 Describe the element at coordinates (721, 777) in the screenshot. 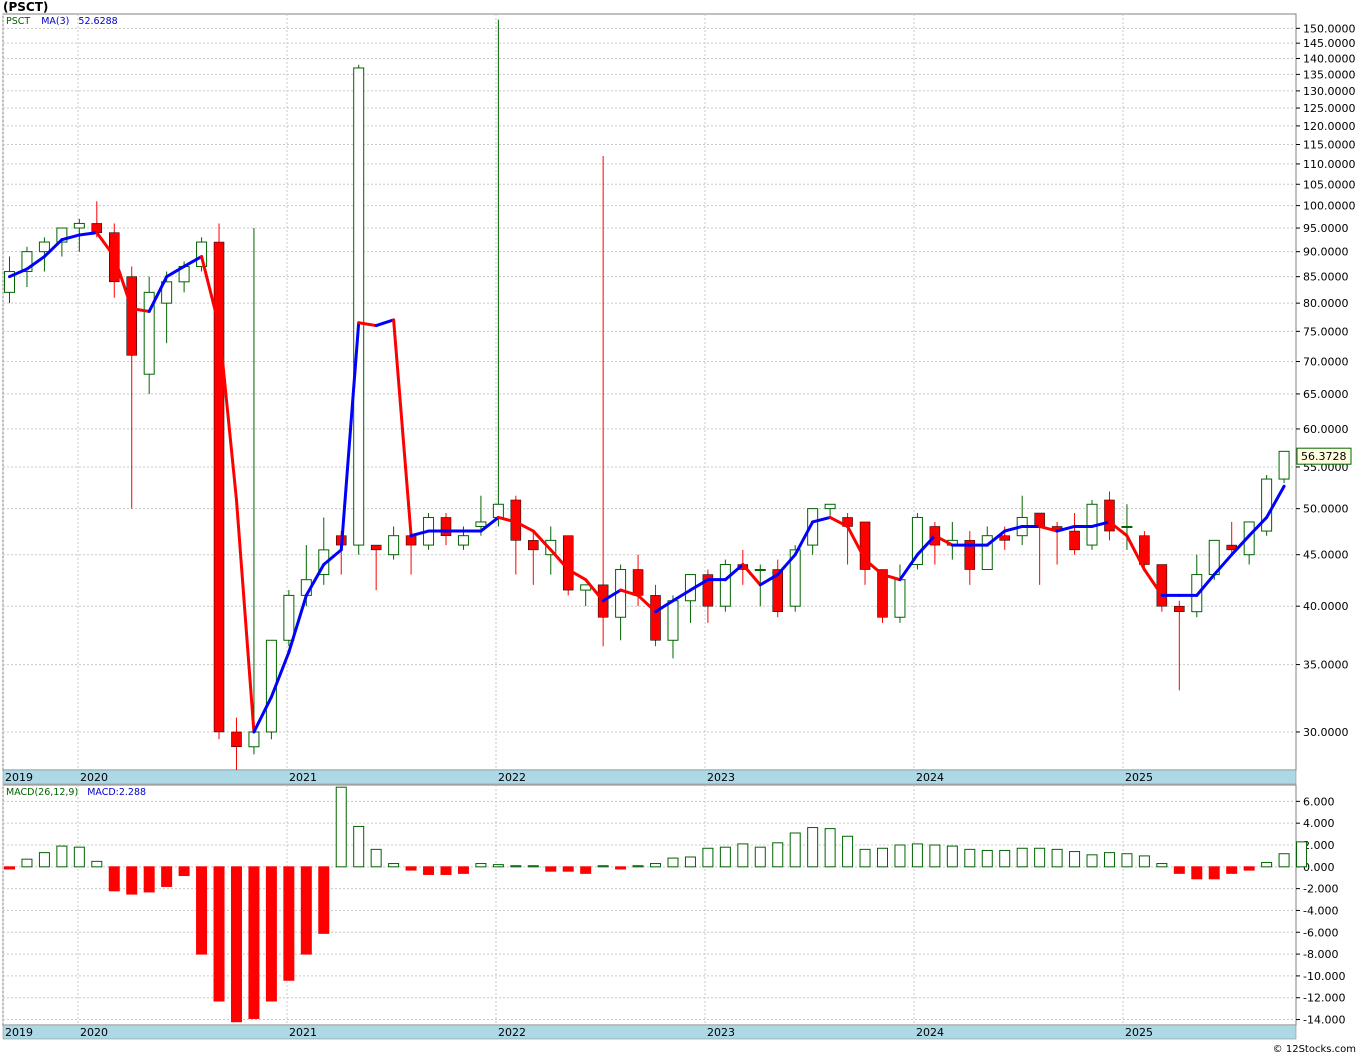

I see `x-tick-label: 2023` at that location.